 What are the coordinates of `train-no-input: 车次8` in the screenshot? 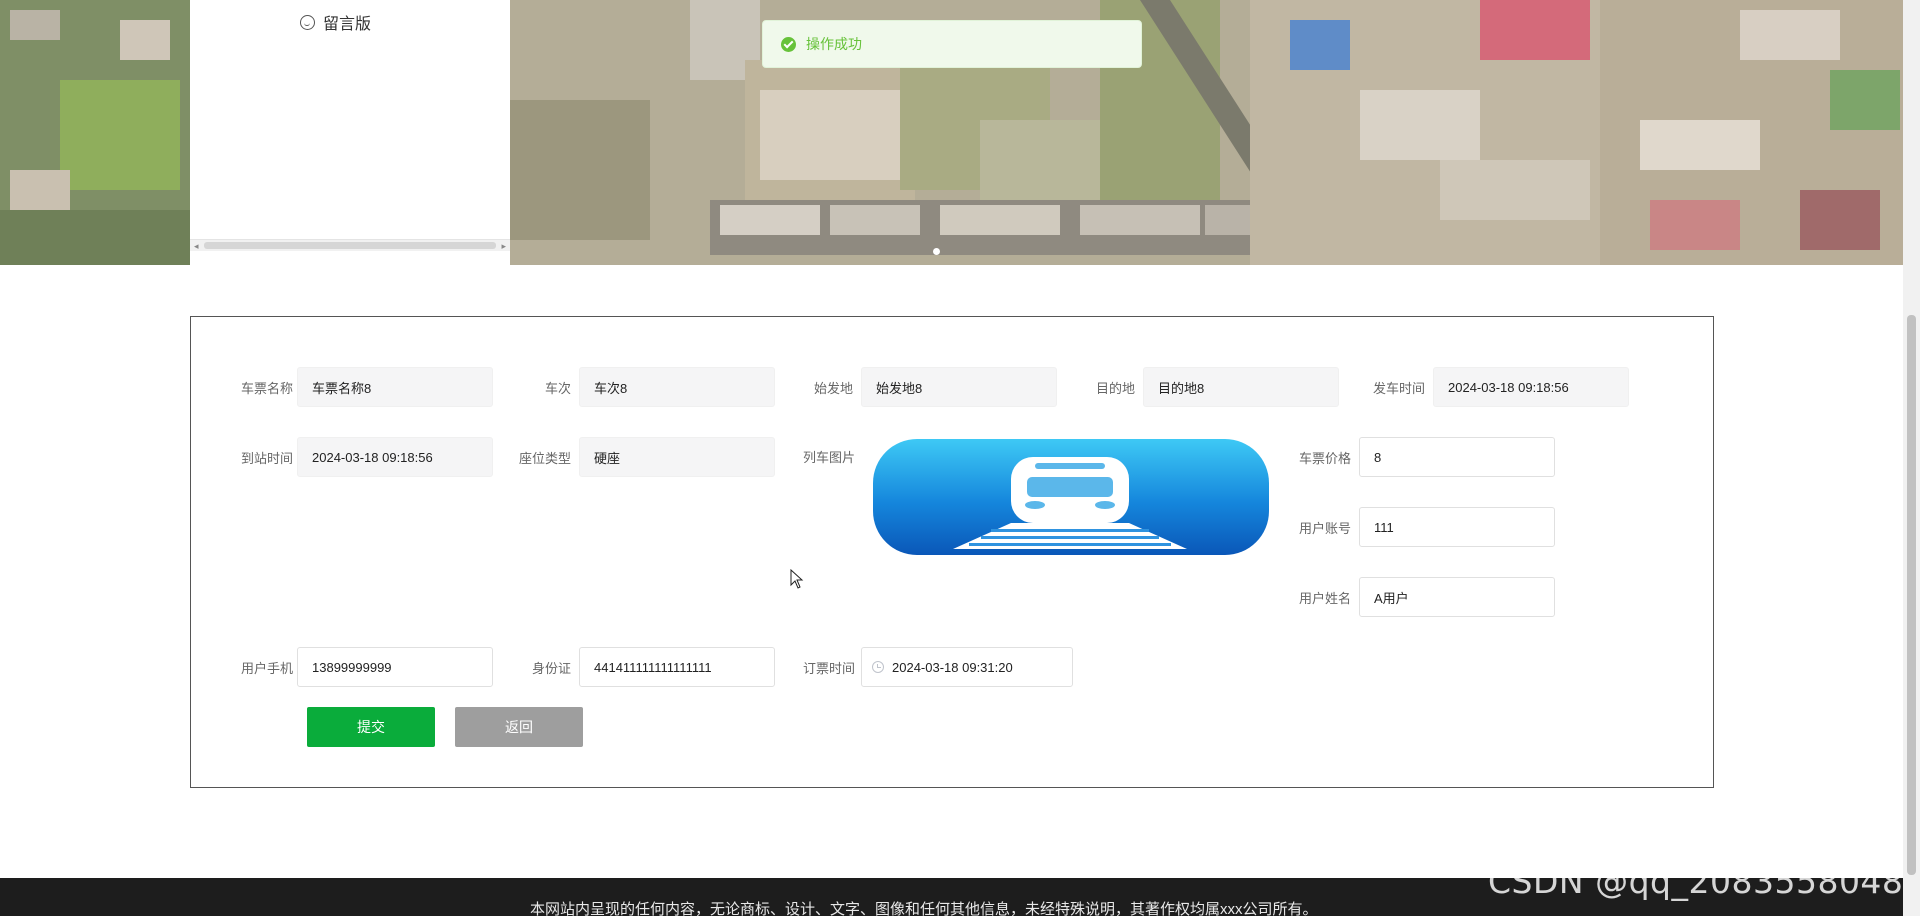 It's located at (677, 387).